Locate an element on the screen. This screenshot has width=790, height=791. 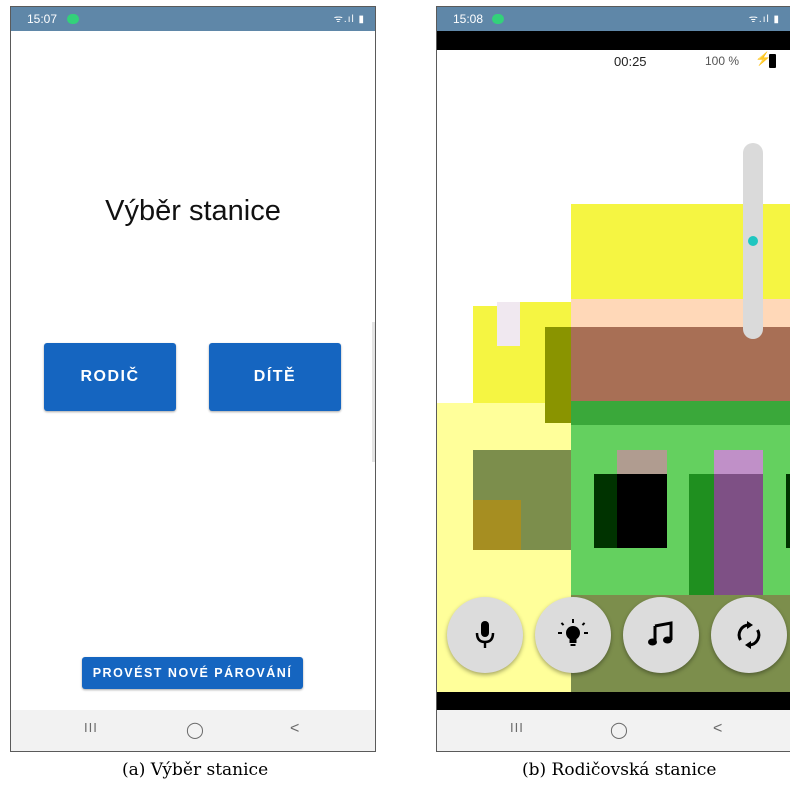
battery-icon is located at coordinates (772, 61).